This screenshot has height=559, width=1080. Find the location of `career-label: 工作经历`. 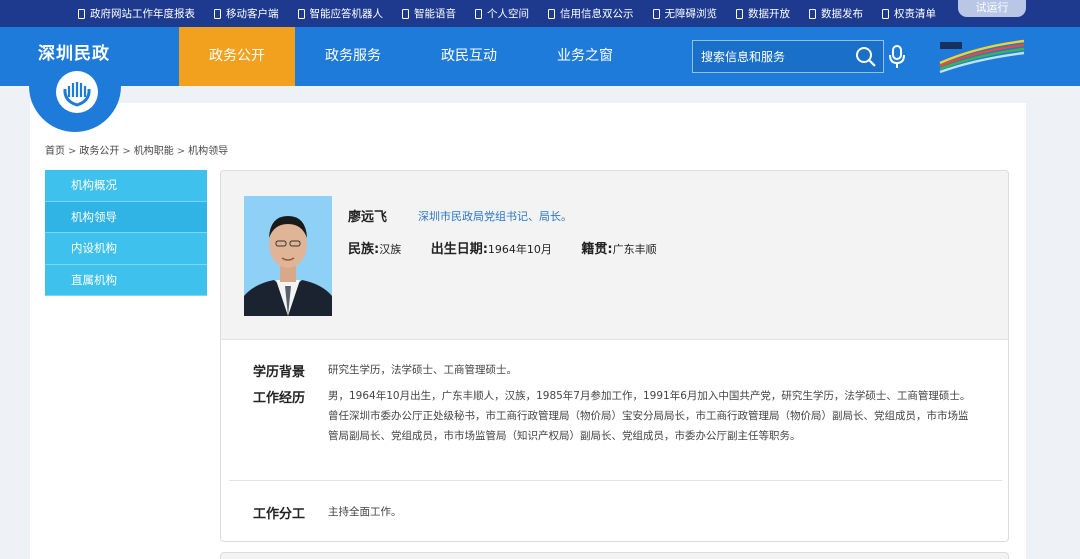

career-label: 工作经历 is located at coordinates (279, 398).